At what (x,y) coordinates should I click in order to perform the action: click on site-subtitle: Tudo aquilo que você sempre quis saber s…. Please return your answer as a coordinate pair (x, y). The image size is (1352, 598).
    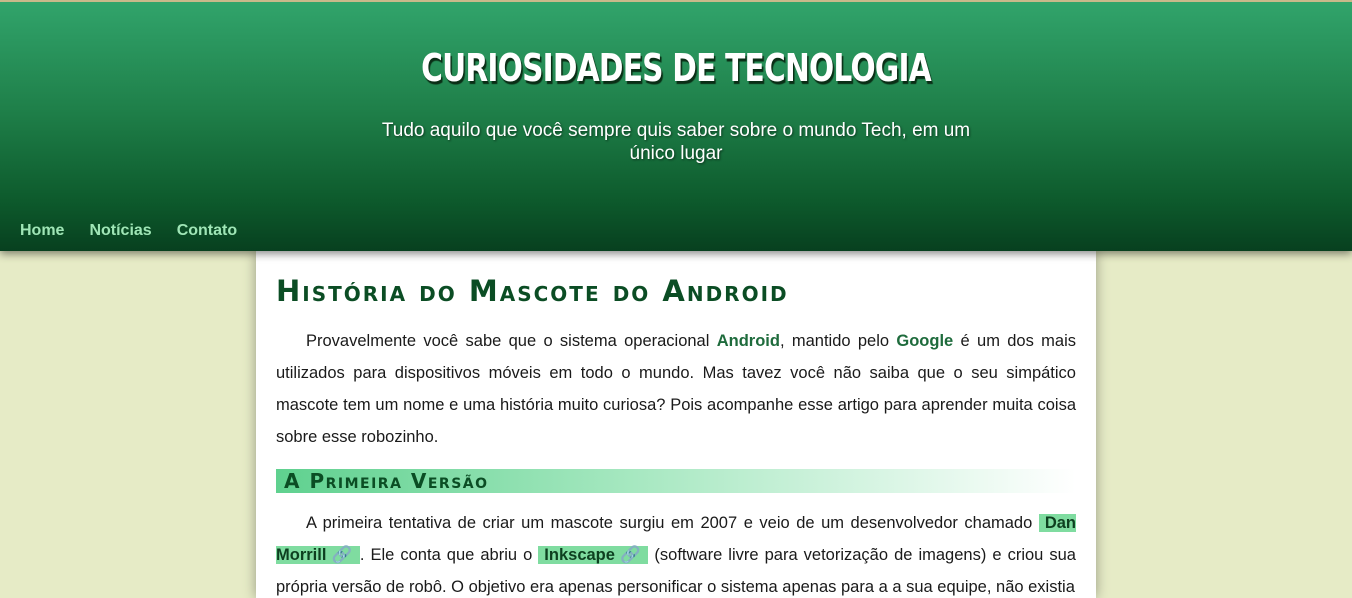
    Looking at the image, I should click on (676, 142).